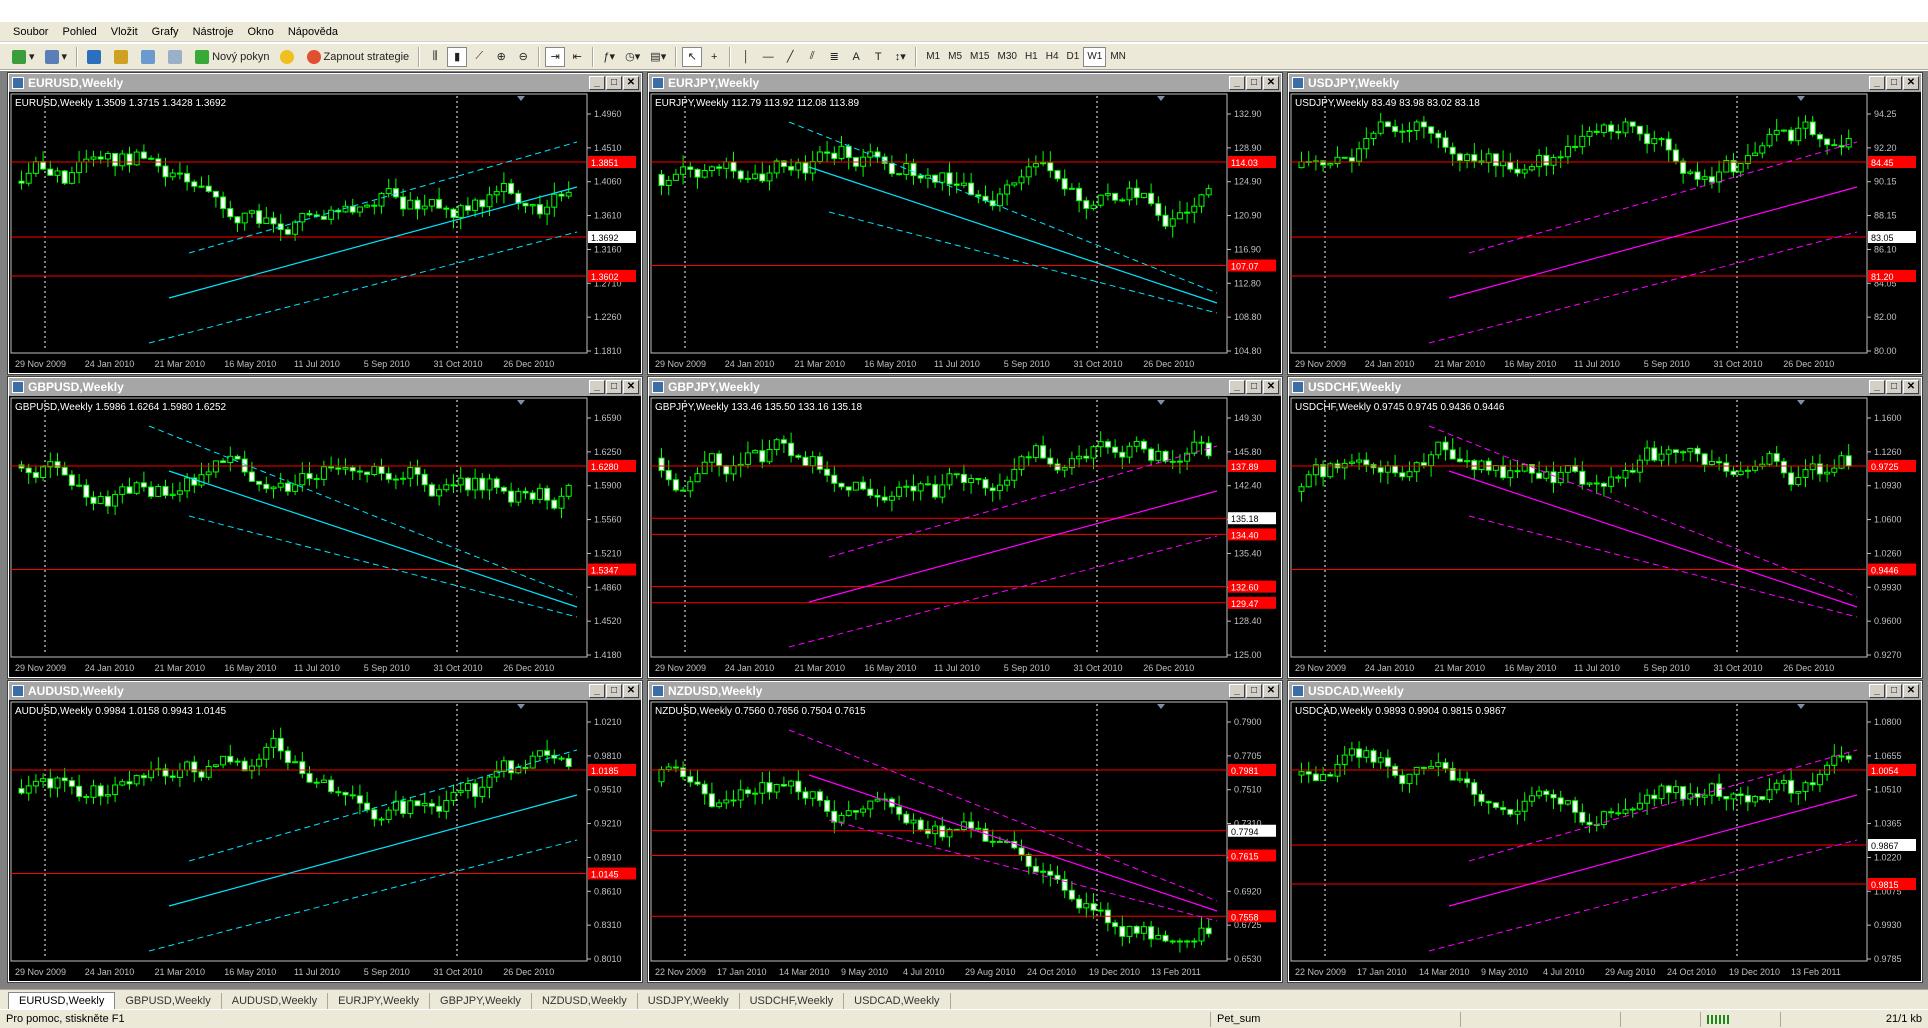 The image size is (1928, 1028). What do you see at coordinates (577, 57) in the screenshot?
I see `chart-shift-button: ⇤` at bounding box center [577, 57].